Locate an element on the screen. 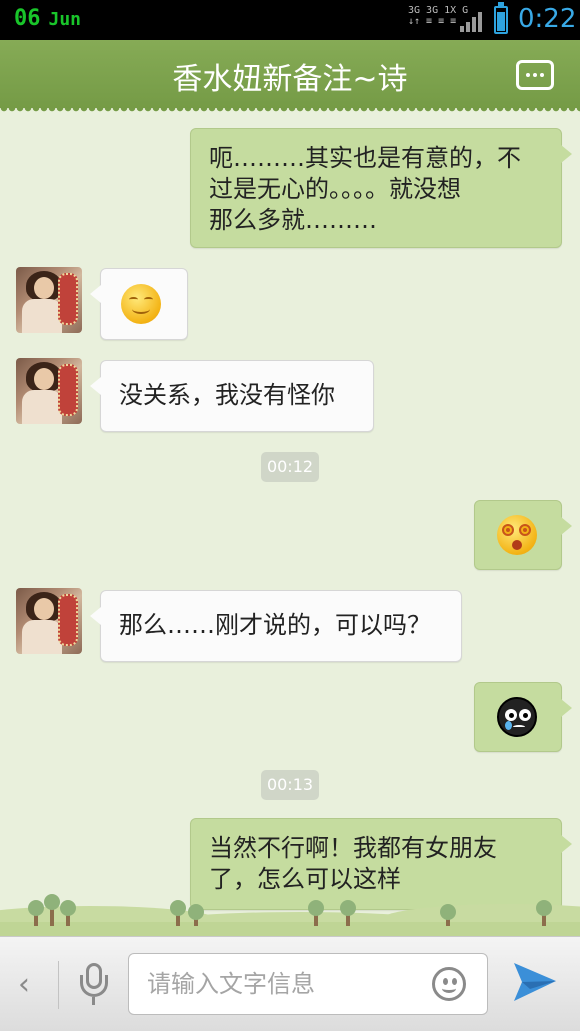 Image resolution: width=580 pixels, height=1031 pixels. message-text: 没关系，我没有怪你 is located at coordinates (227, 395).